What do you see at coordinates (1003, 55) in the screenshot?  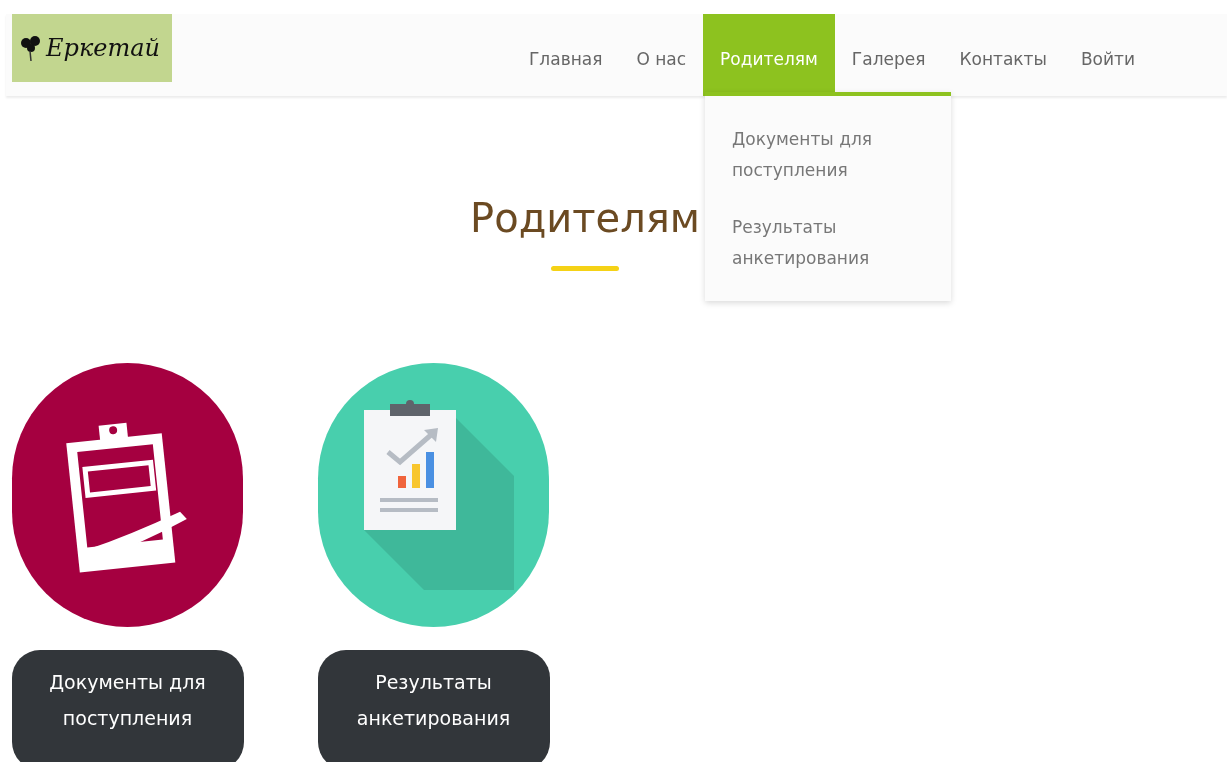 I see `nav-link: Контакты` at bounding box center [1003, 55].